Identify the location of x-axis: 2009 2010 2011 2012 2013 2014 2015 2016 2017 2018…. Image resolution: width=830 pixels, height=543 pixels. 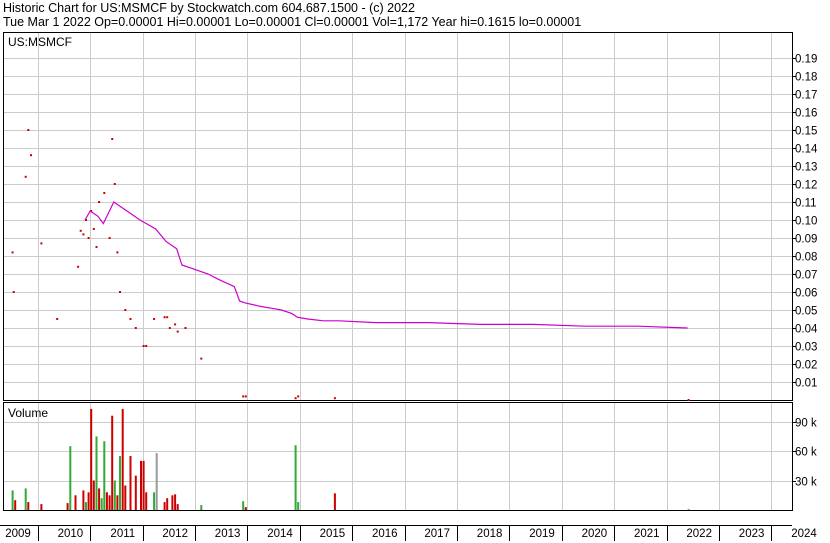
(408, 533).